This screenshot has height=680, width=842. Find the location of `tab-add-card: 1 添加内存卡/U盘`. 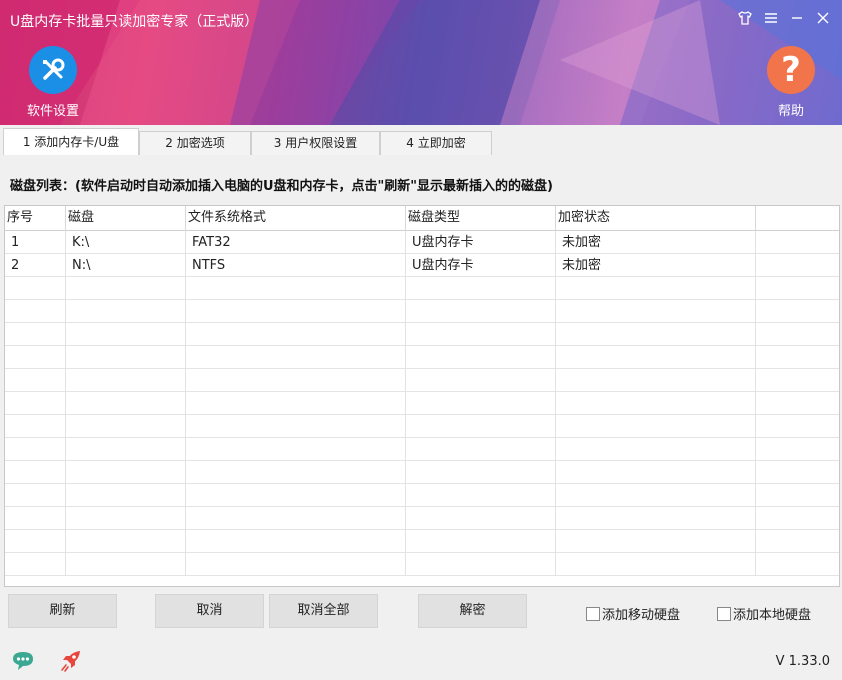

tab-add-card: 1 添加内存卡/U盘 is located at coordinates (71, 142).